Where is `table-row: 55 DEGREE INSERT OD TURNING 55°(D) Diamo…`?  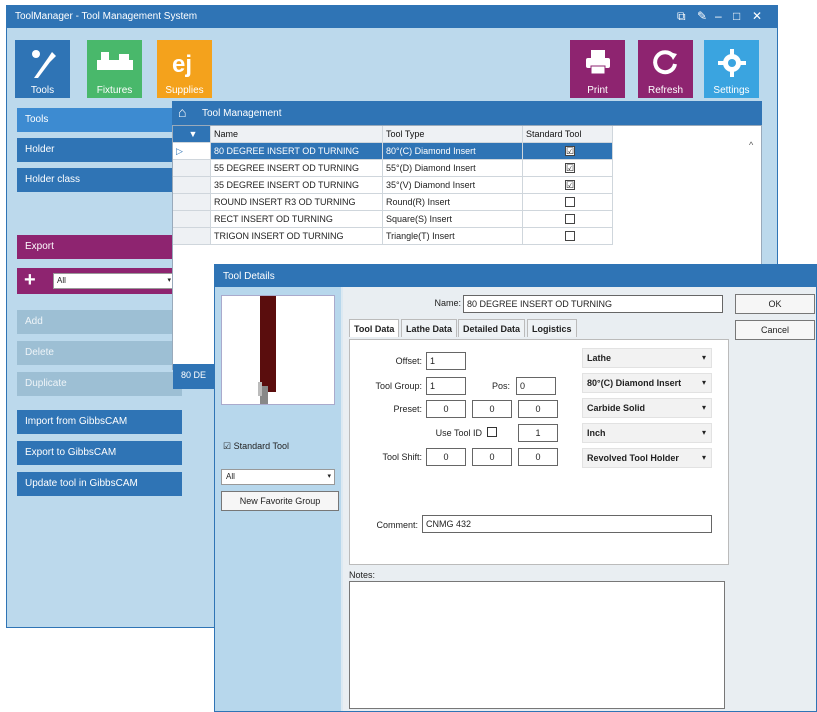
table-row: 55 DEGREE INSERT OD TURNING 55°(D) Diamo… is located at coordinates (393, 168).